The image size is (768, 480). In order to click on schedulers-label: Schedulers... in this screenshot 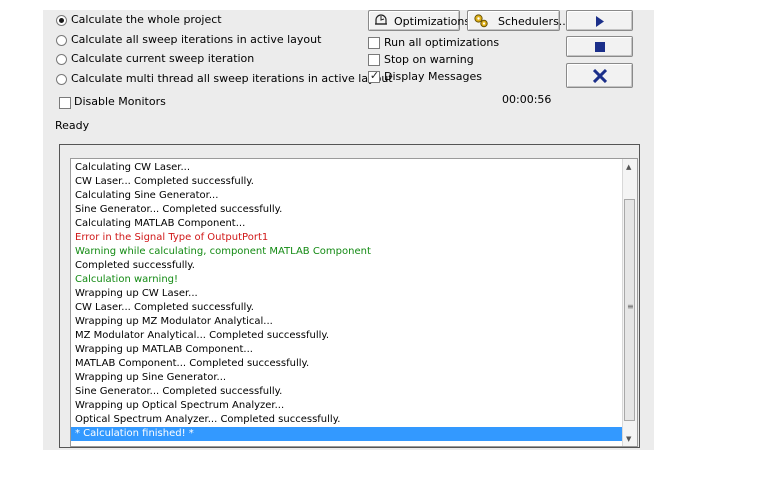, I will do `click(534, 21)`.